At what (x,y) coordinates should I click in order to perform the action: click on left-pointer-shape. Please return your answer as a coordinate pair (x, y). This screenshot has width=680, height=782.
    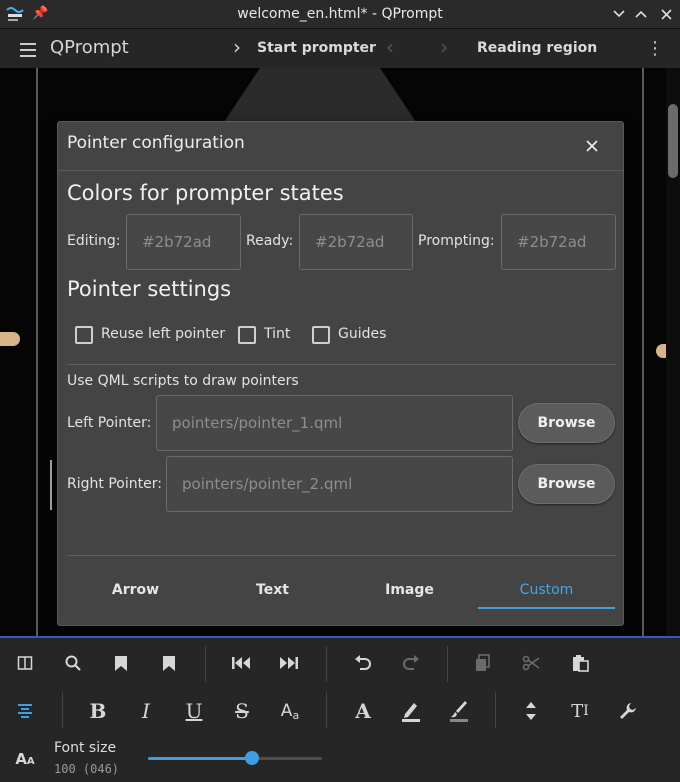
    Looking at the image, I should click on (10, 339).